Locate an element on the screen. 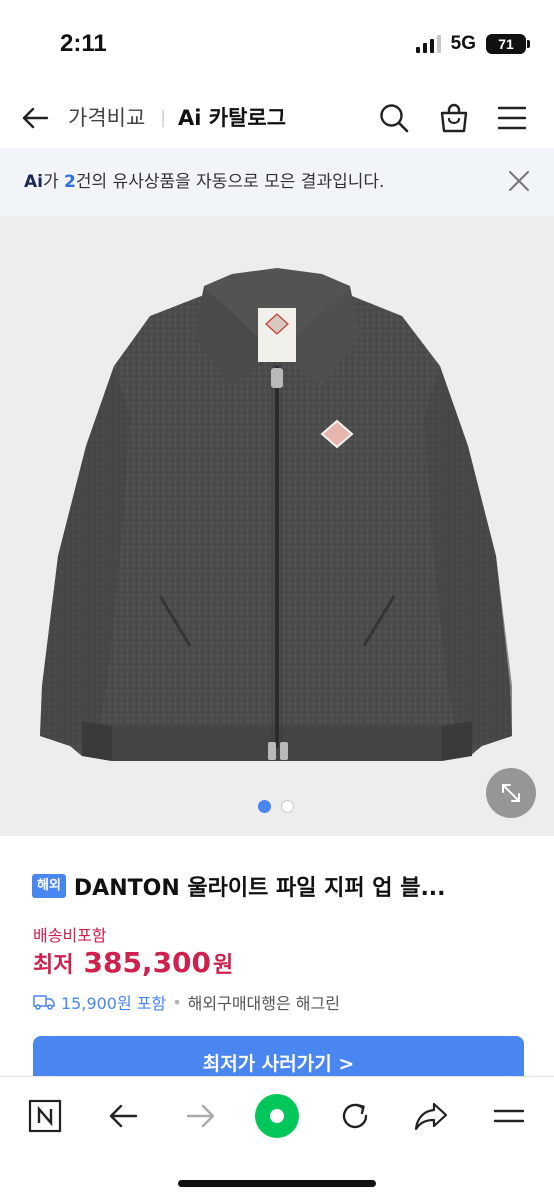  ai-prefix: Ai is located at coordinates (33, 182).